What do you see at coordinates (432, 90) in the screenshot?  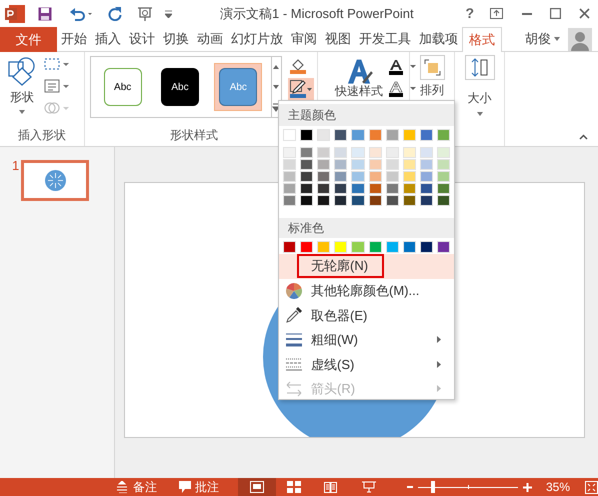 I see `arrange-button: 排列` at bounding box center [432, 90].